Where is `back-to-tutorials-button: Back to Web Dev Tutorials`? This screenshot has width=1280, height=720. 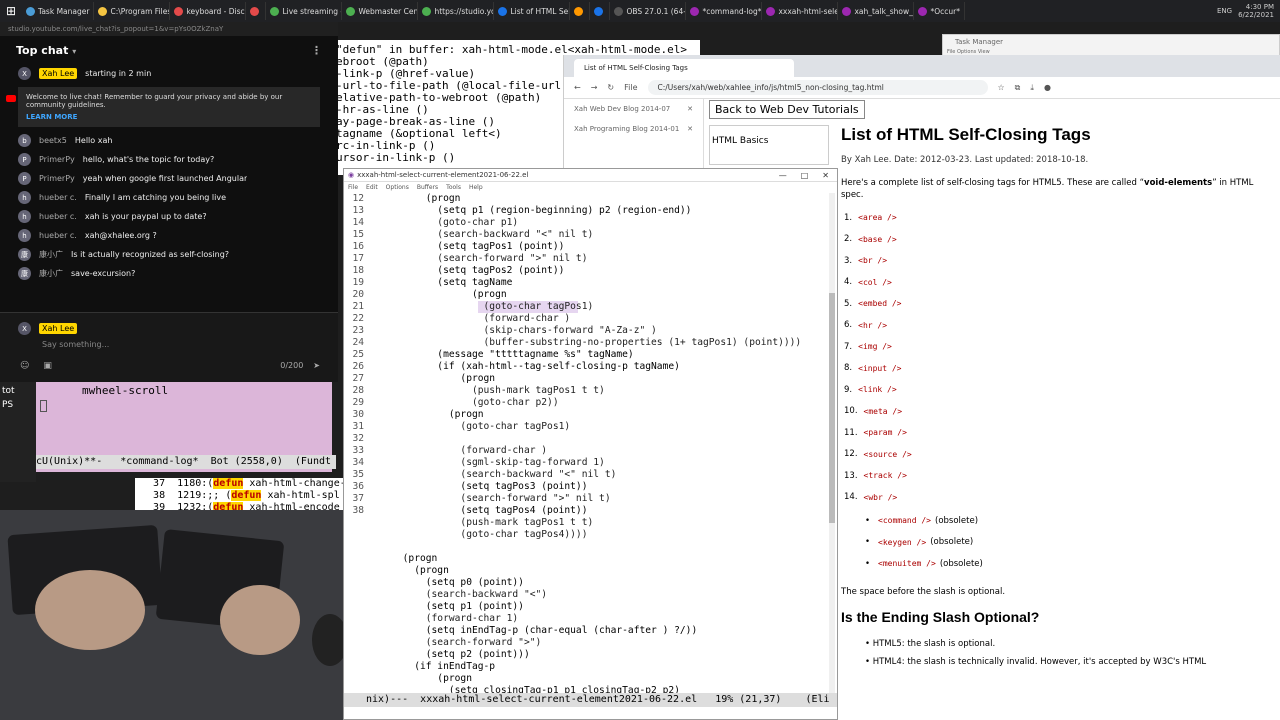
back-to-tutorials-button: Back to Web Dev Tutorials is located at coordinates (787, 109).